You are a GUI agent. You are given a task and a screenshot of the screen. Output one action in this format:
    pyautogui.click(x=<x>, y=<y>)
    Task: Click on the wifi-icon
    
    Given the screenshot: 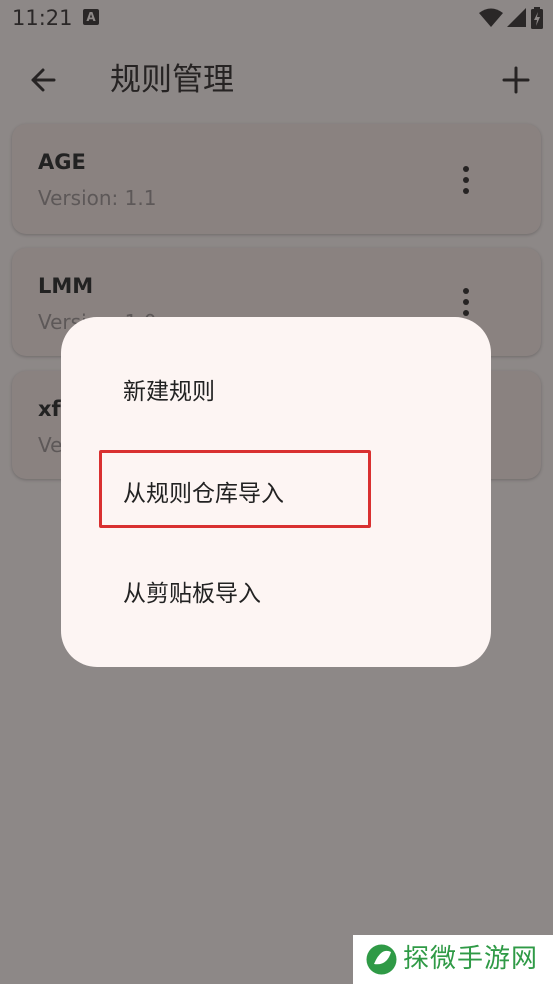 What is the action you would take?
    pyautogui.click(x=491, y=17)
    